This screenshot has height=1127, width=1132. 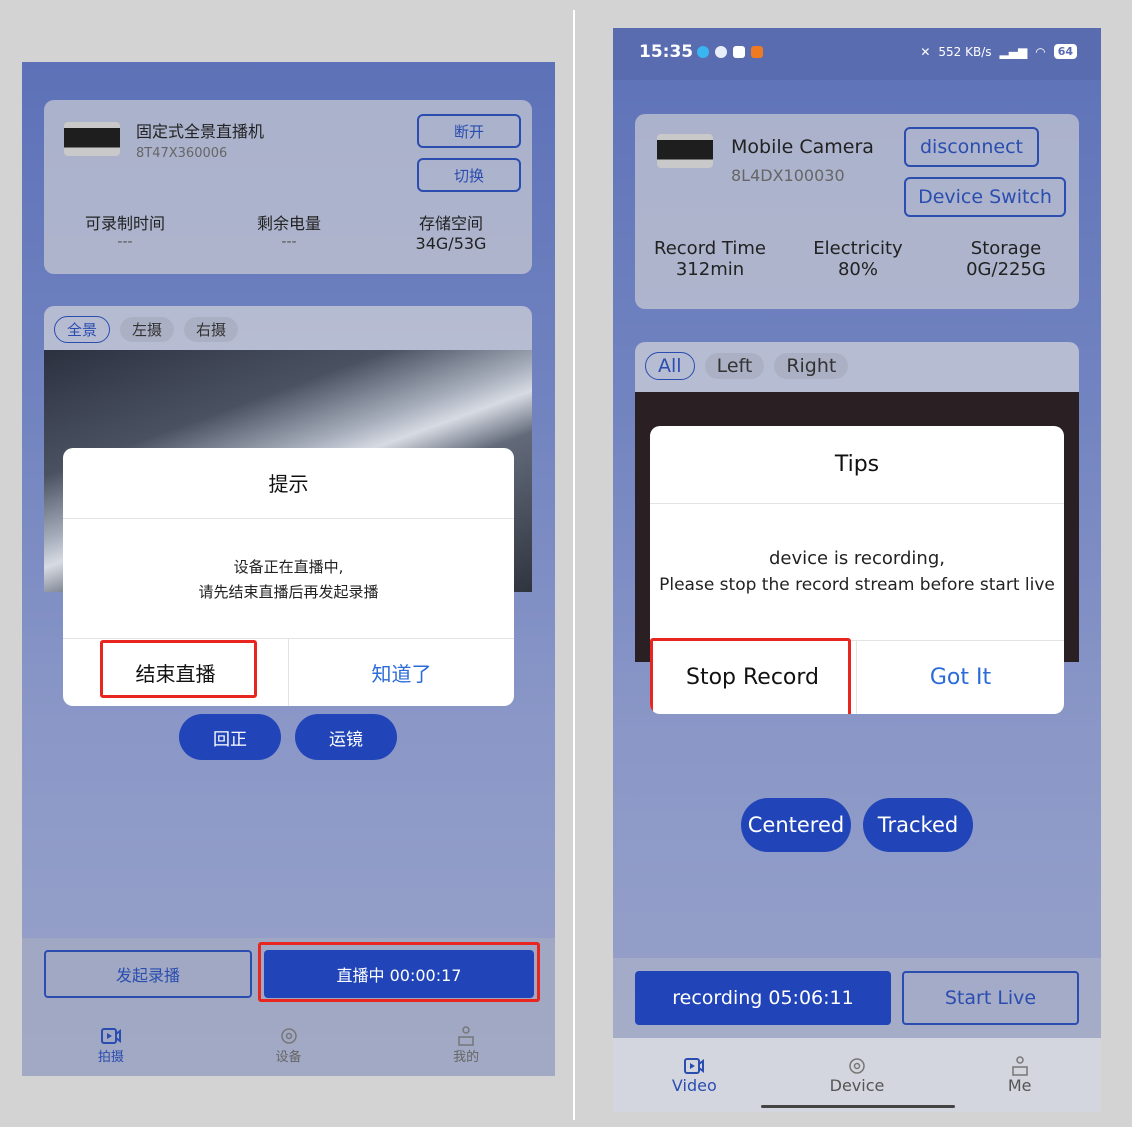 I want to click on dialog-message-line1: device is recording,, so click(x=856, y=558).